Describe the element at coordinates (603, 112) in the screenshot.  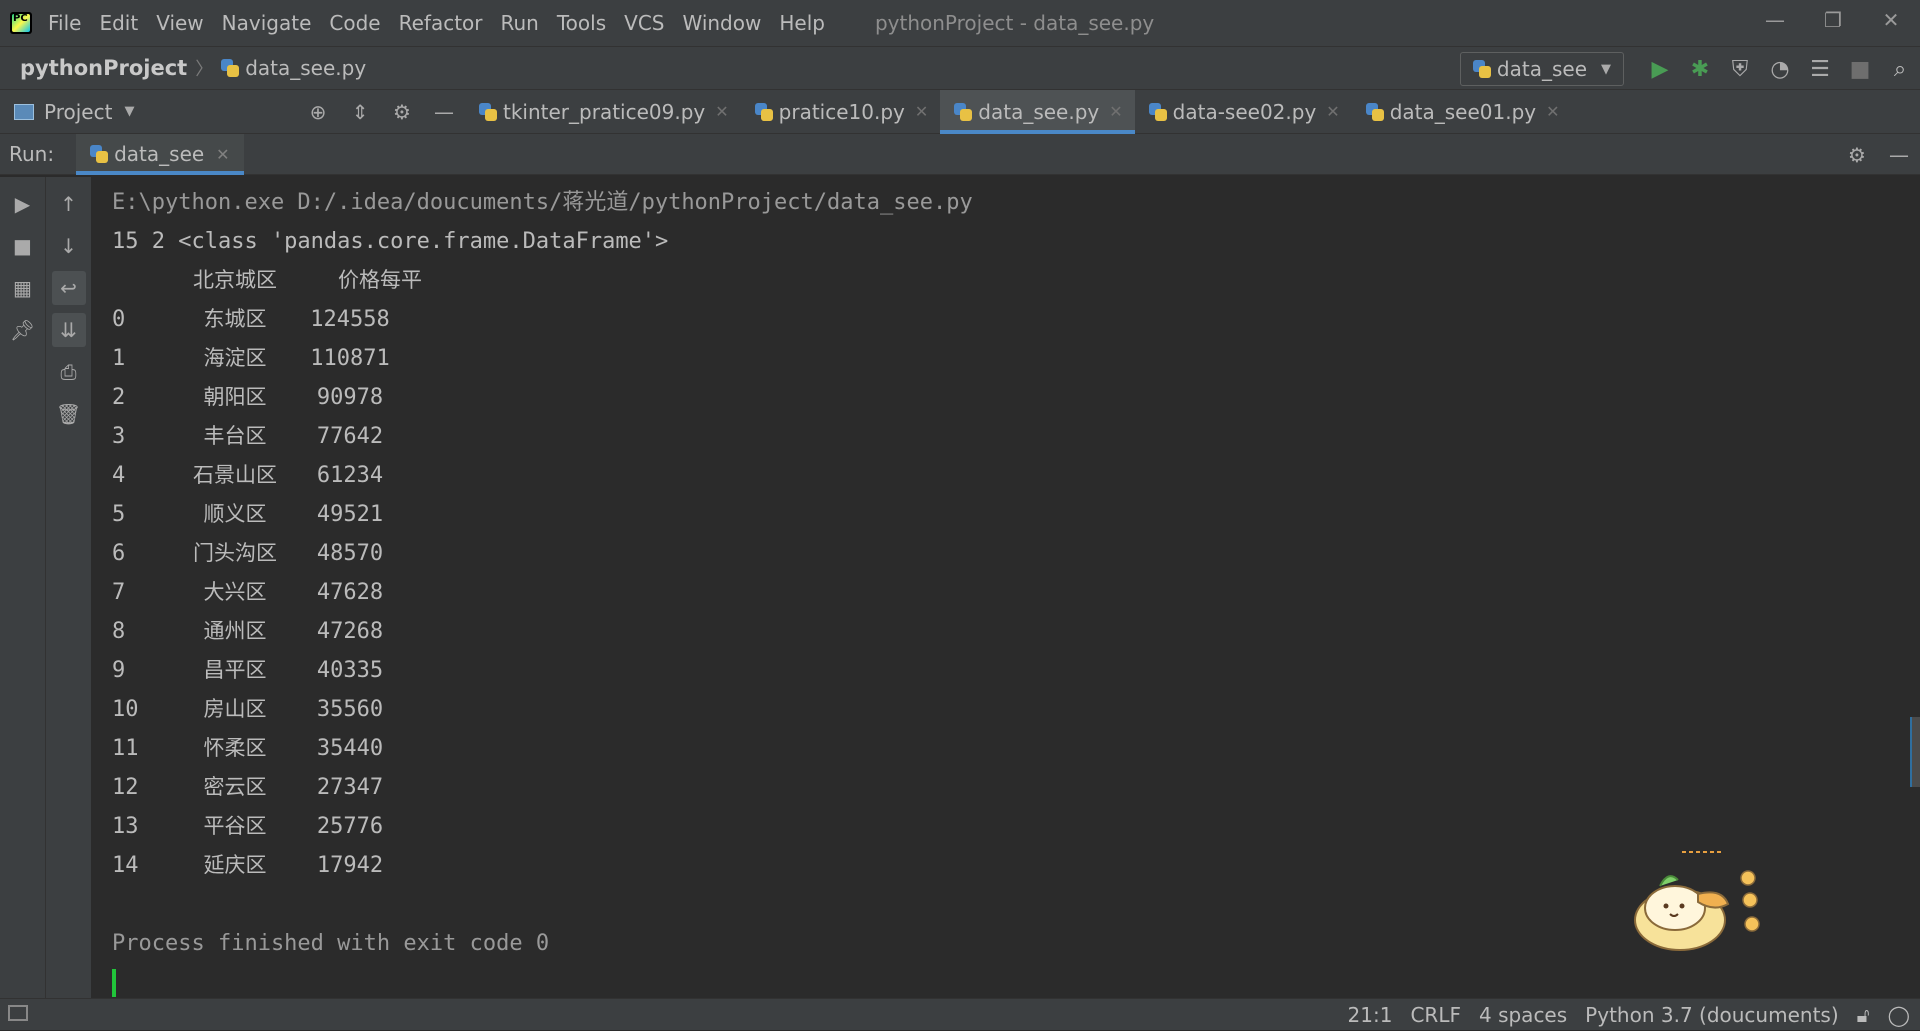
I see `tab-tkinter-pratice09: tkinter_pratice09.py ✕` at that location.